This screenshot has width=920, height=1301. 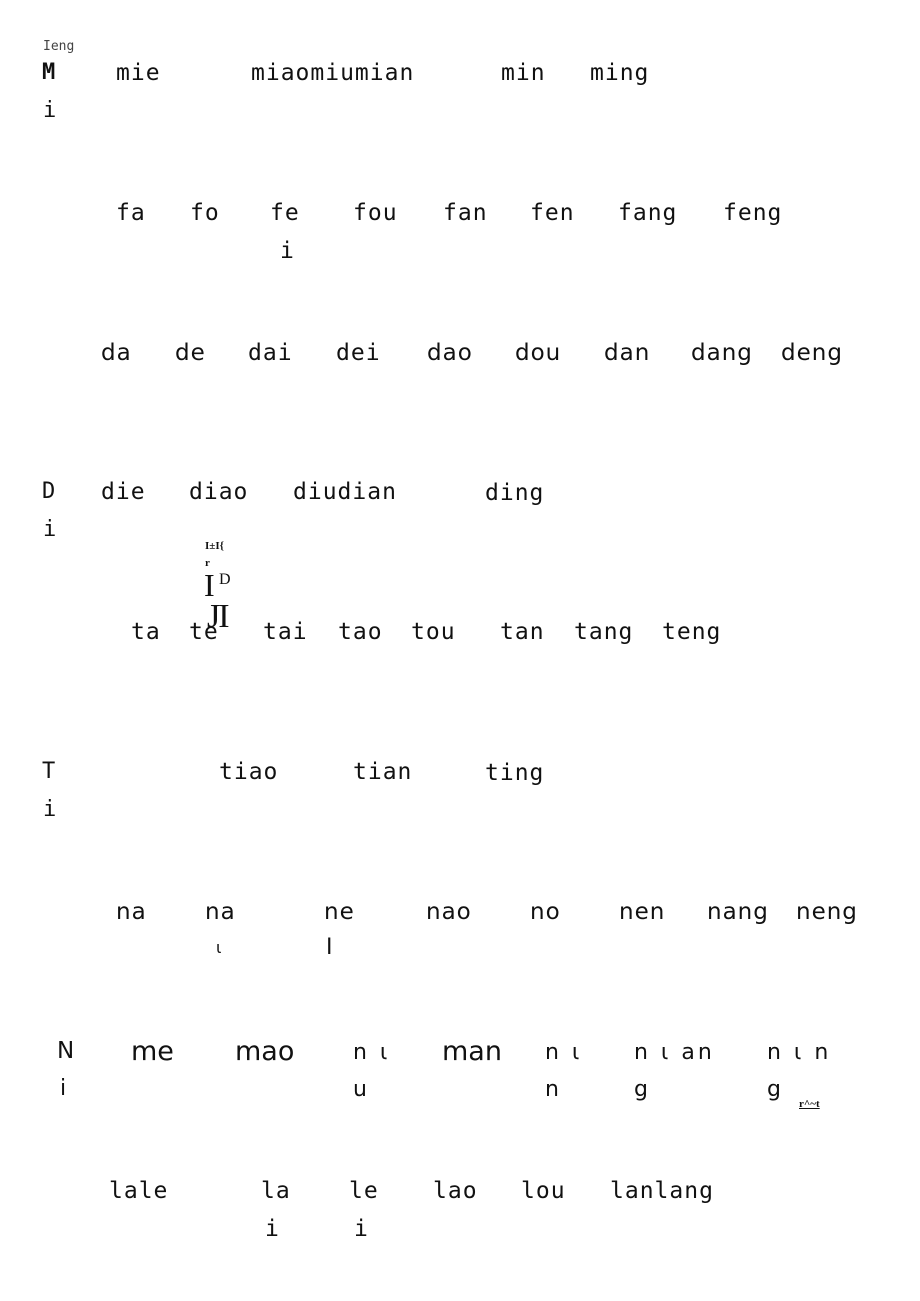 What do you see at coordinates (372, 1052) in the screenshot?
I see `syllable-niu-top: n ι` at bounding box center [372, 1052].